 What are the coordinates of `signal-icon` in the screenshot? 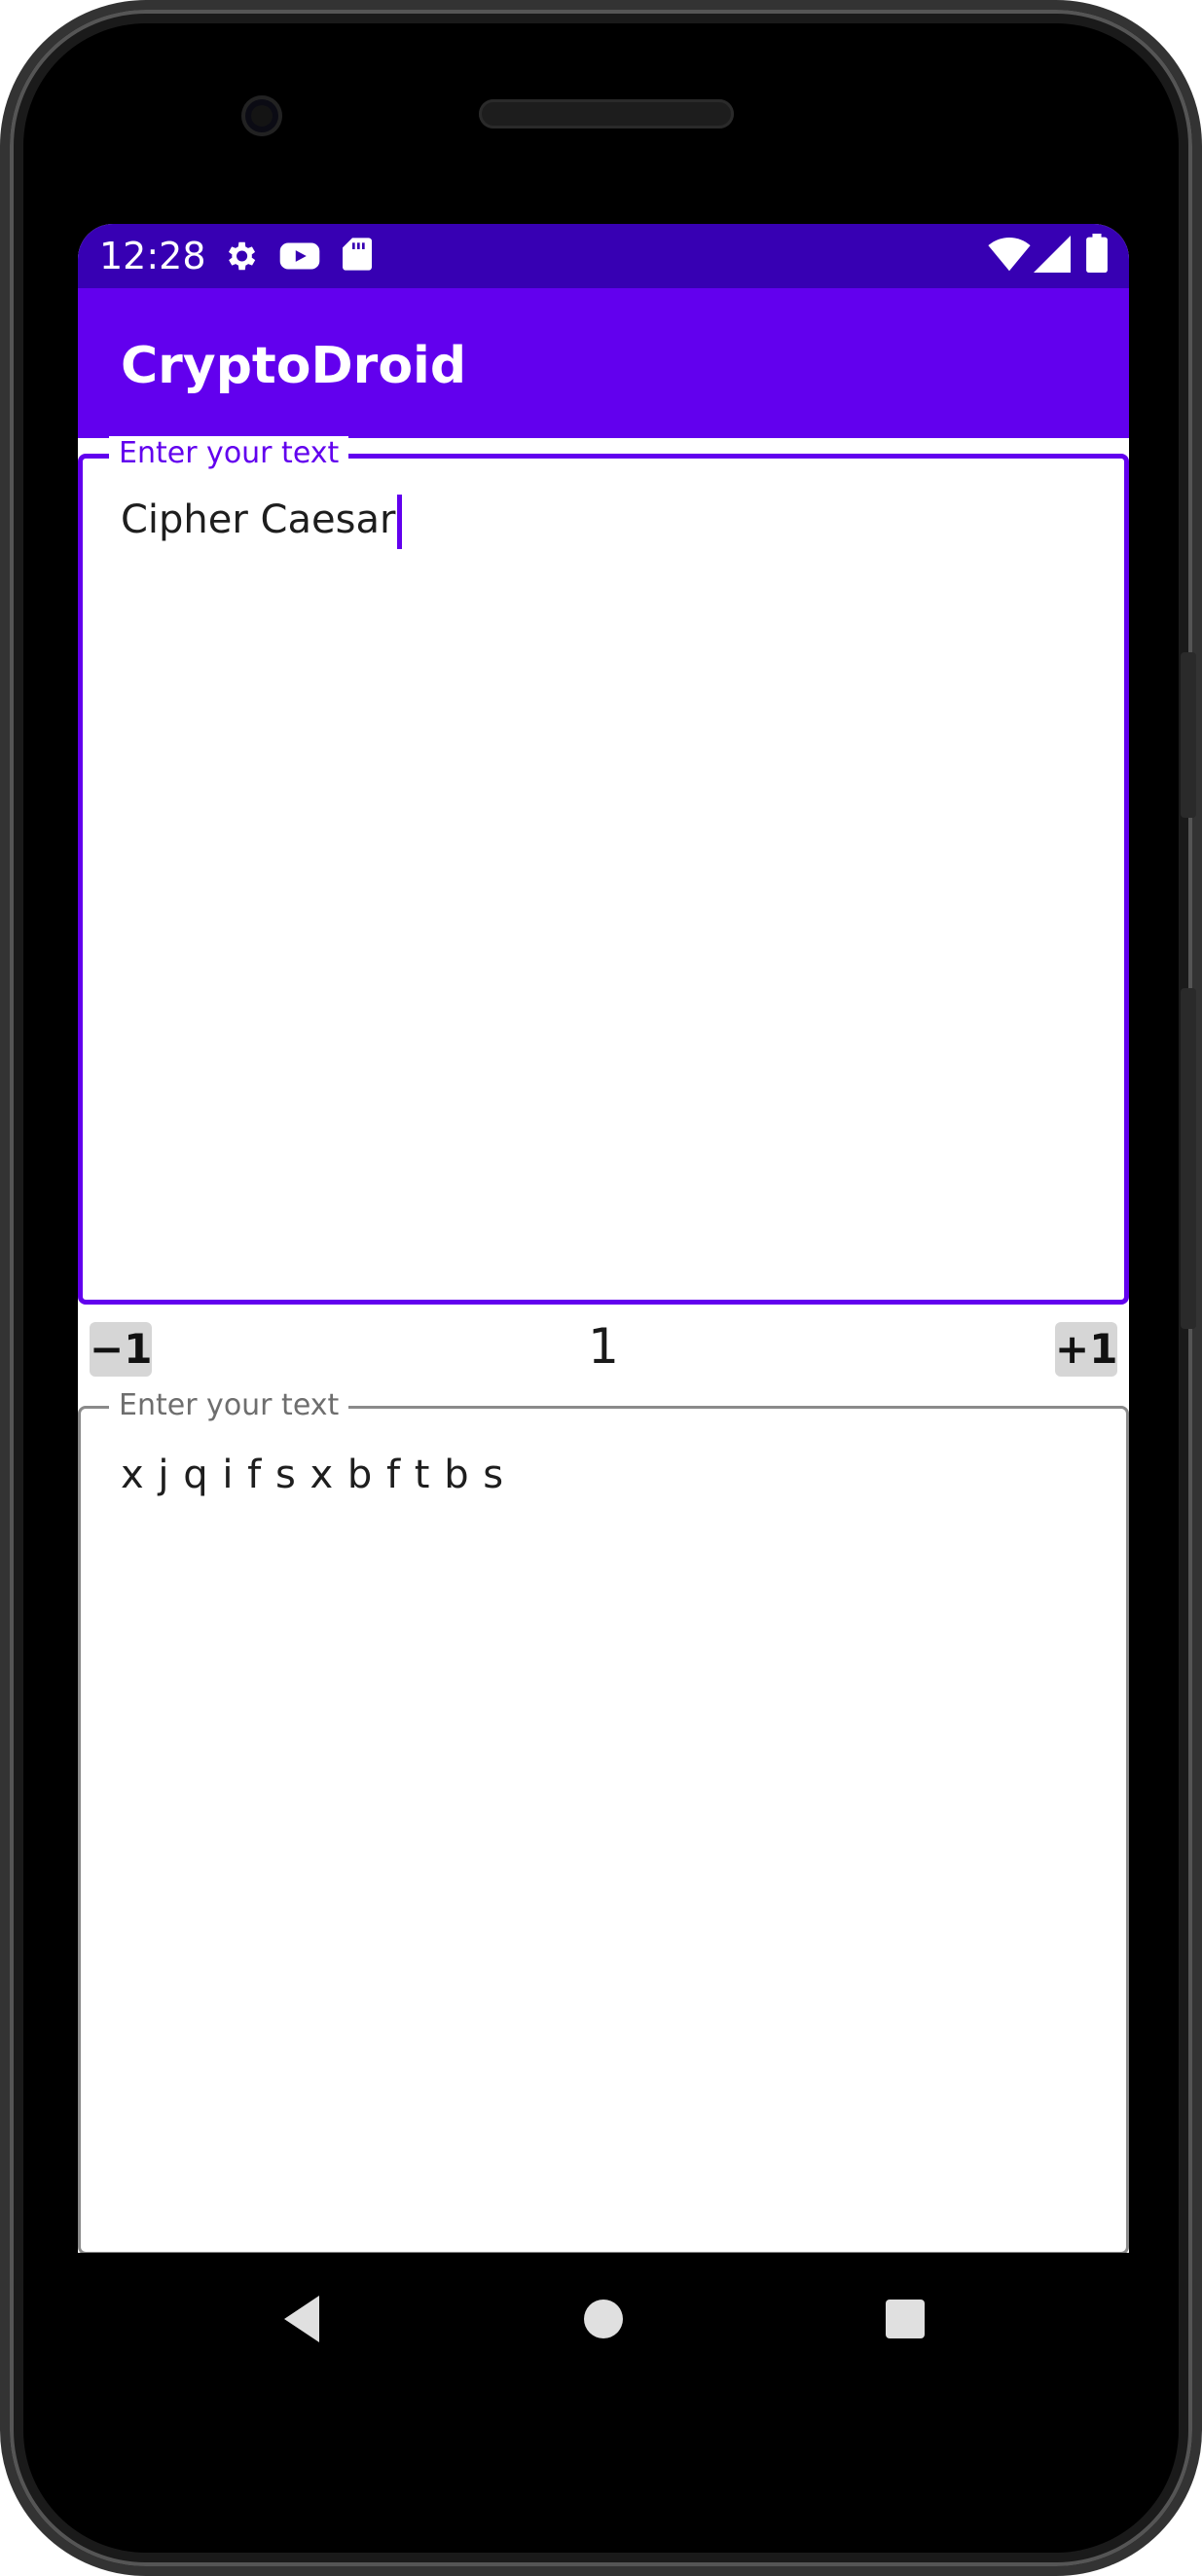 It's located at (1052, 256).